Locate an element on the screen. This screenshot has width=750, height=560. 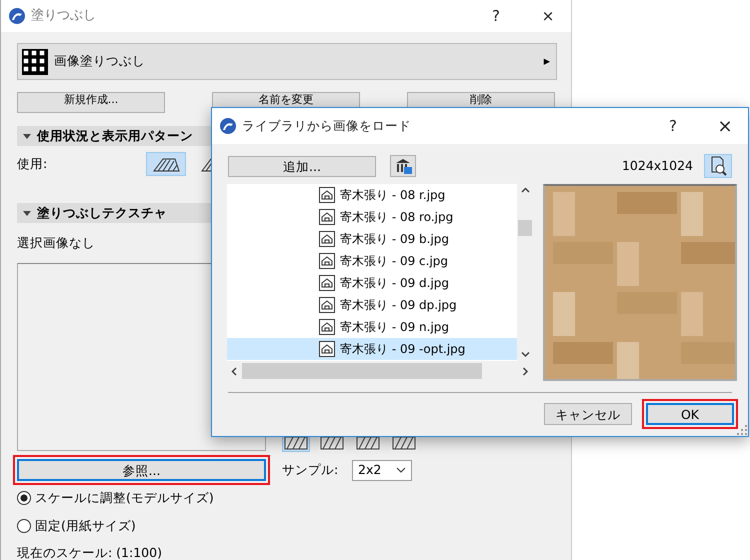
file-list-item: 寄木張り - 09 n.jpg is located at coordinates (372, 327).